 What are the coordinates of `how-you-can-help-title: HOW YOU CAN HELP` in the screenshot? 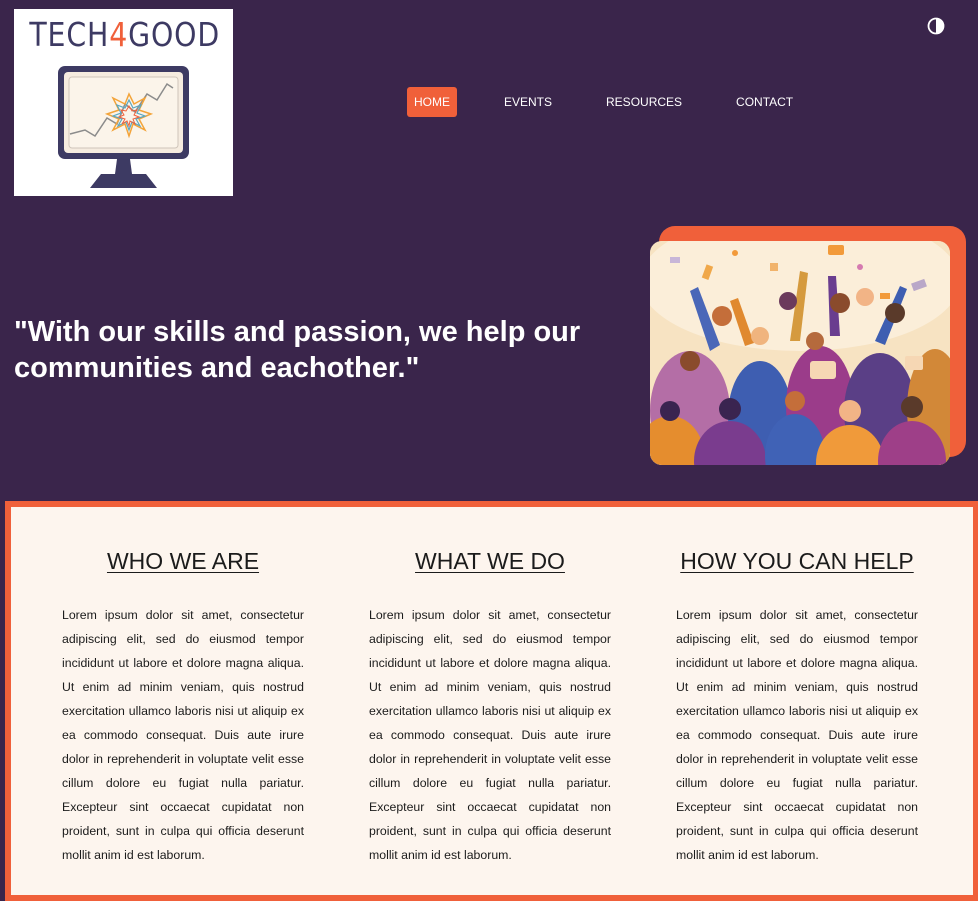 It's located at (797, 561).